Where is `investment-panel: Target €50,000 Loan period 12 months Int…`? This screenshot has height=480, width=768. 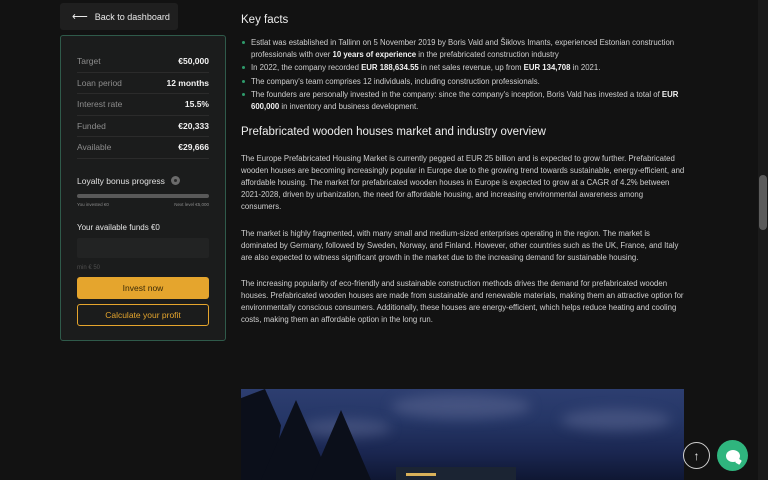
investment-panel: Target €50,000 Loan period 12 months Int… is located at coordinates (143, 188).